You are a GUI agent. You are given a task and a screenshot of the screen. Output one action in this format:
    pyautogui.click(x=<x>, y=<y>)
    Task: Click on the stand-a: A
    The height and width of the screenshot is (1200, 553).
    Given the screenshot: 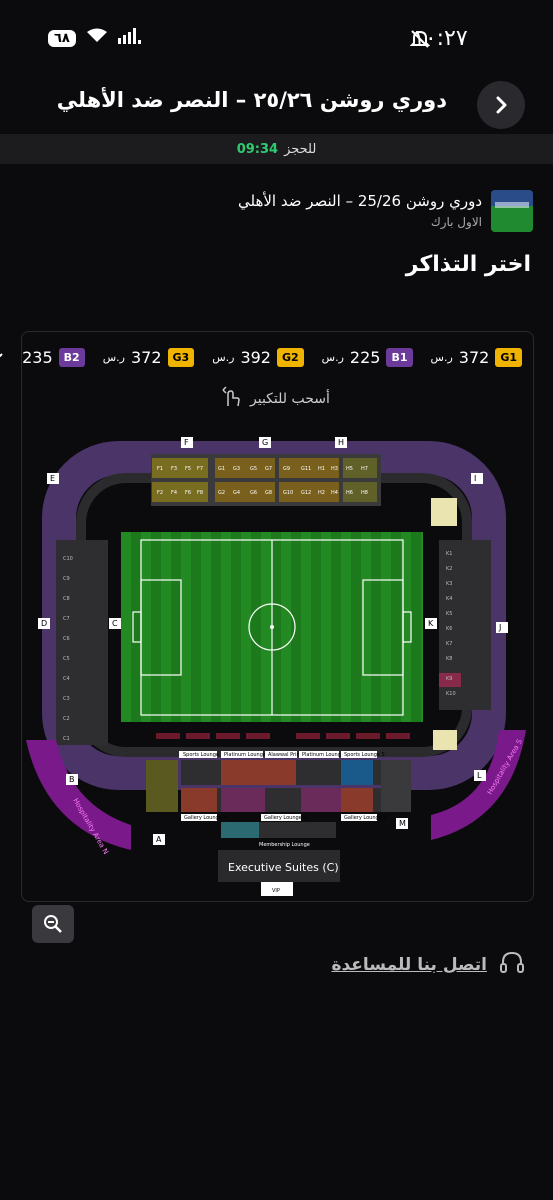 What is the action you would take?
    pyautogui.click(x=159, y=839)
    